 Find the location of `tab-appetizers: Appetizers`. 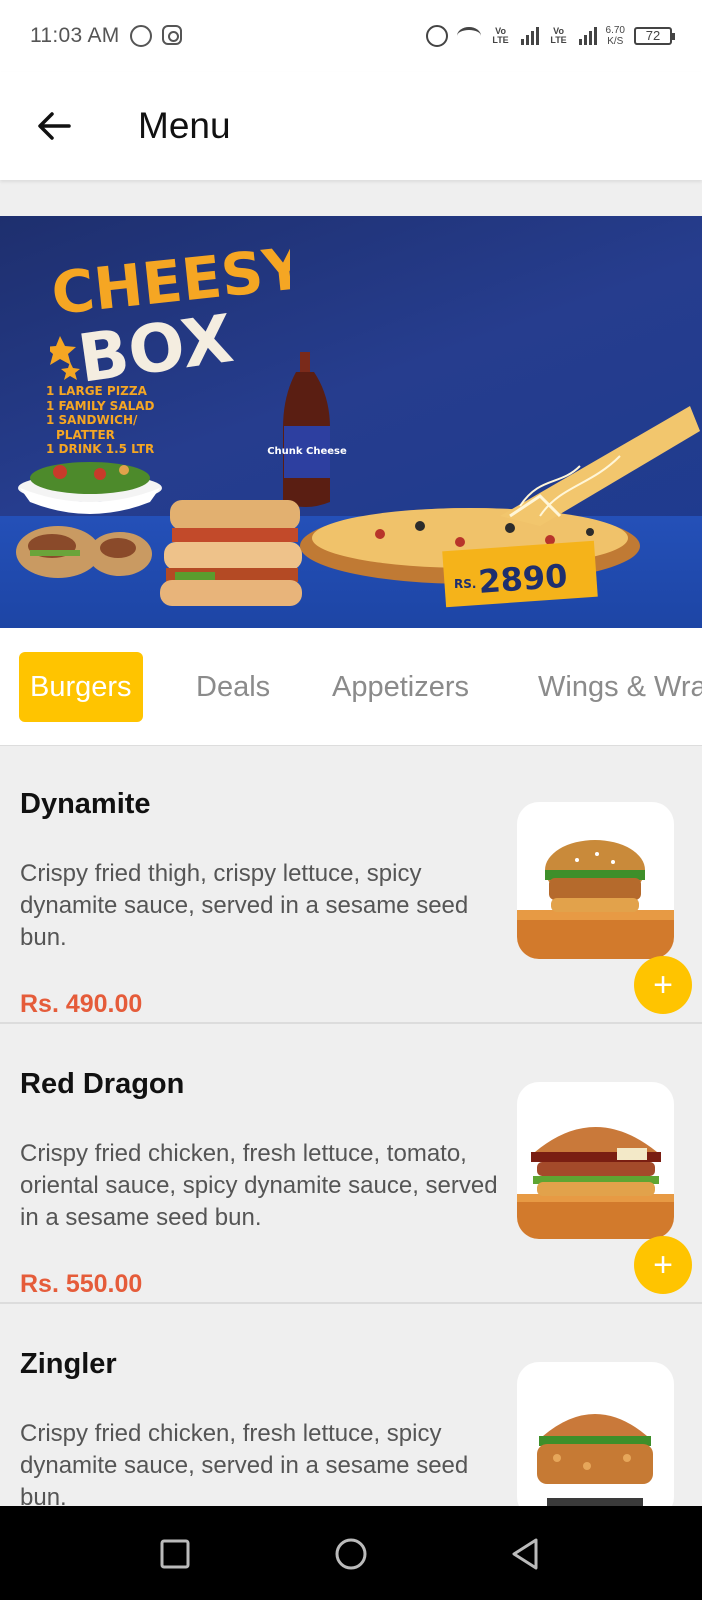

tab-appetizers: Appetizers is located at coordinates (400, 687).